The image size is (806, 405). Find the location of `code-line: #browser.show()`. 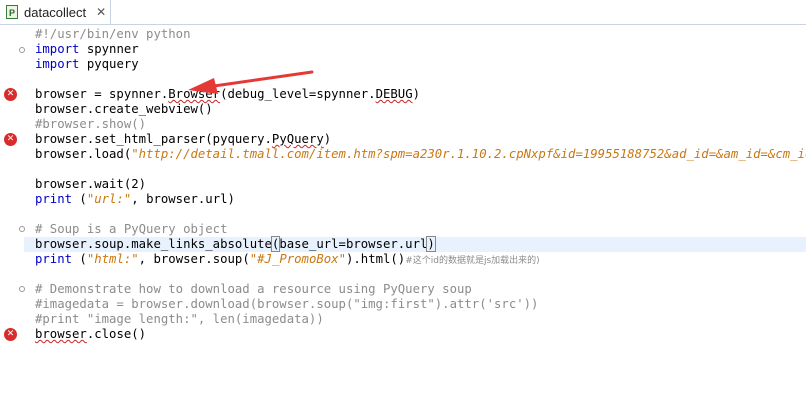

code-line: #browser.show() is located at coordinates (91, 124).